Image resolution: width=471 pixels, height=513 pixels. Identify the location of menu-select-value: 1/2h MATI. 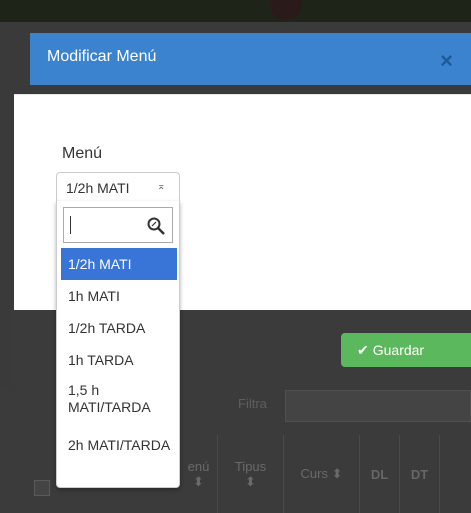
(98, 188).